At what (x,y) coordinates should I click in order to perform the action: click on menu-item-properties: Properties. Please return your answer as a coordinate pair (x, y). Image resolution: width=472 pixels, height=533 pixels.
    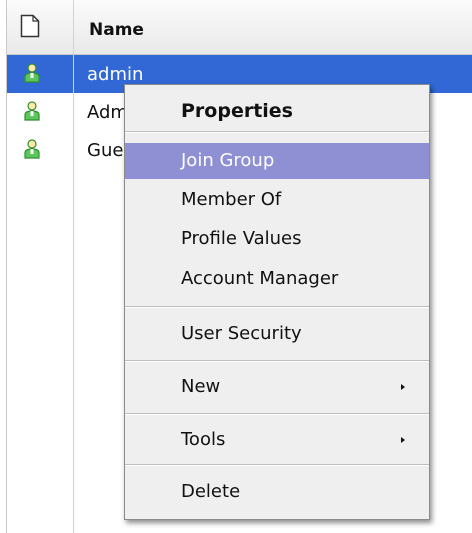
    Looking at the image, I should click on (277, 109).